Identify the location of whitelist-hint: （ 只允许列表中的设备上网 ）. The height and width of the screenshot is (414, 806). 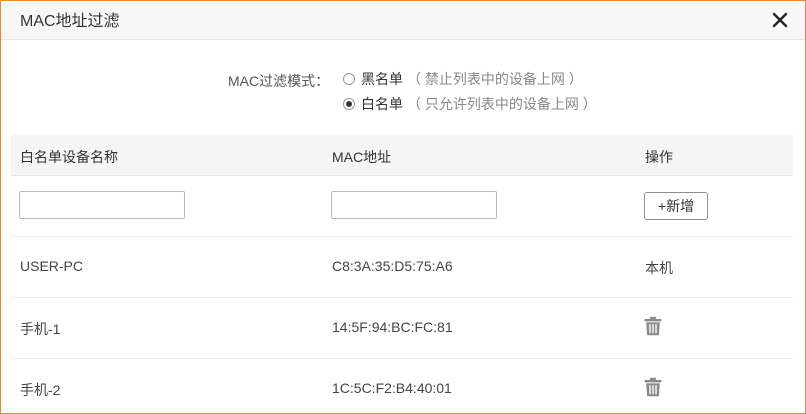
(502, 104).